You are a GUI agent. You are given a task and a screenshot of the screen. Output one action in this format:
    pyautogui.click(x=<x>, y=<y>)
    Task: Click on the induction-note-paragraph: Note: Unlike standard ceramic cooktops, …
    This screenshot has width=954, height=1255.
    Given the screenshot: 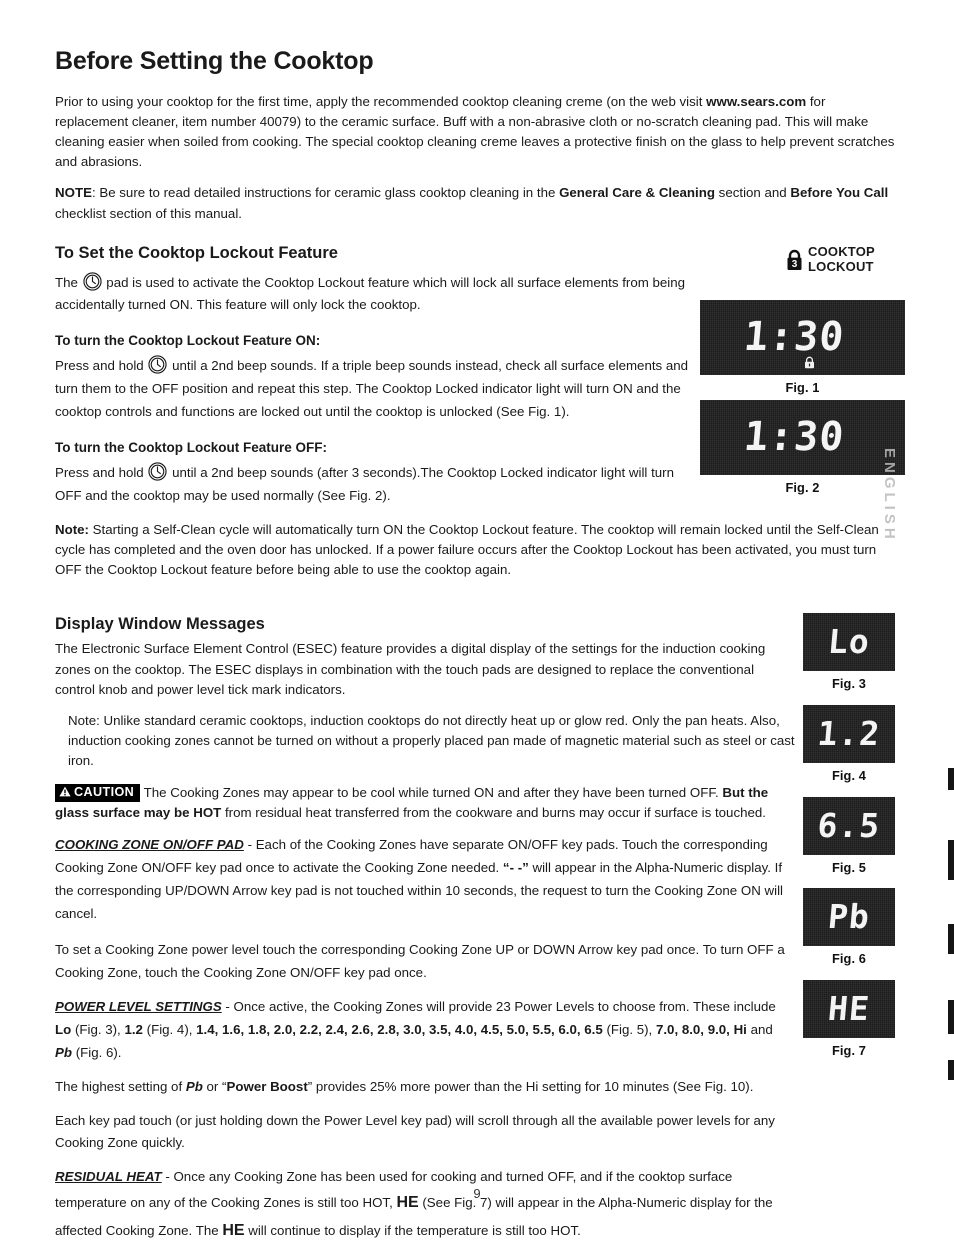 What is the action you would take?
    pyautogui.click(x=431, y=740)
    